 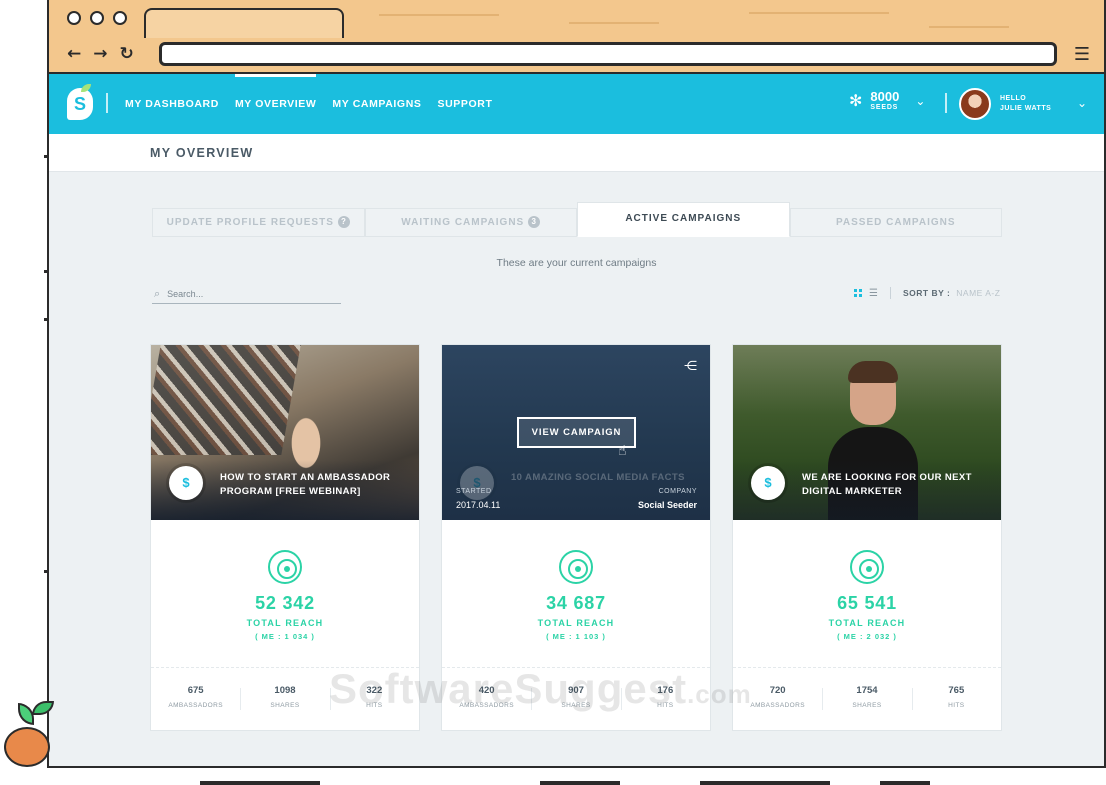 I want to click on started-date: 2017.04.11, so click(x=478, y=505).